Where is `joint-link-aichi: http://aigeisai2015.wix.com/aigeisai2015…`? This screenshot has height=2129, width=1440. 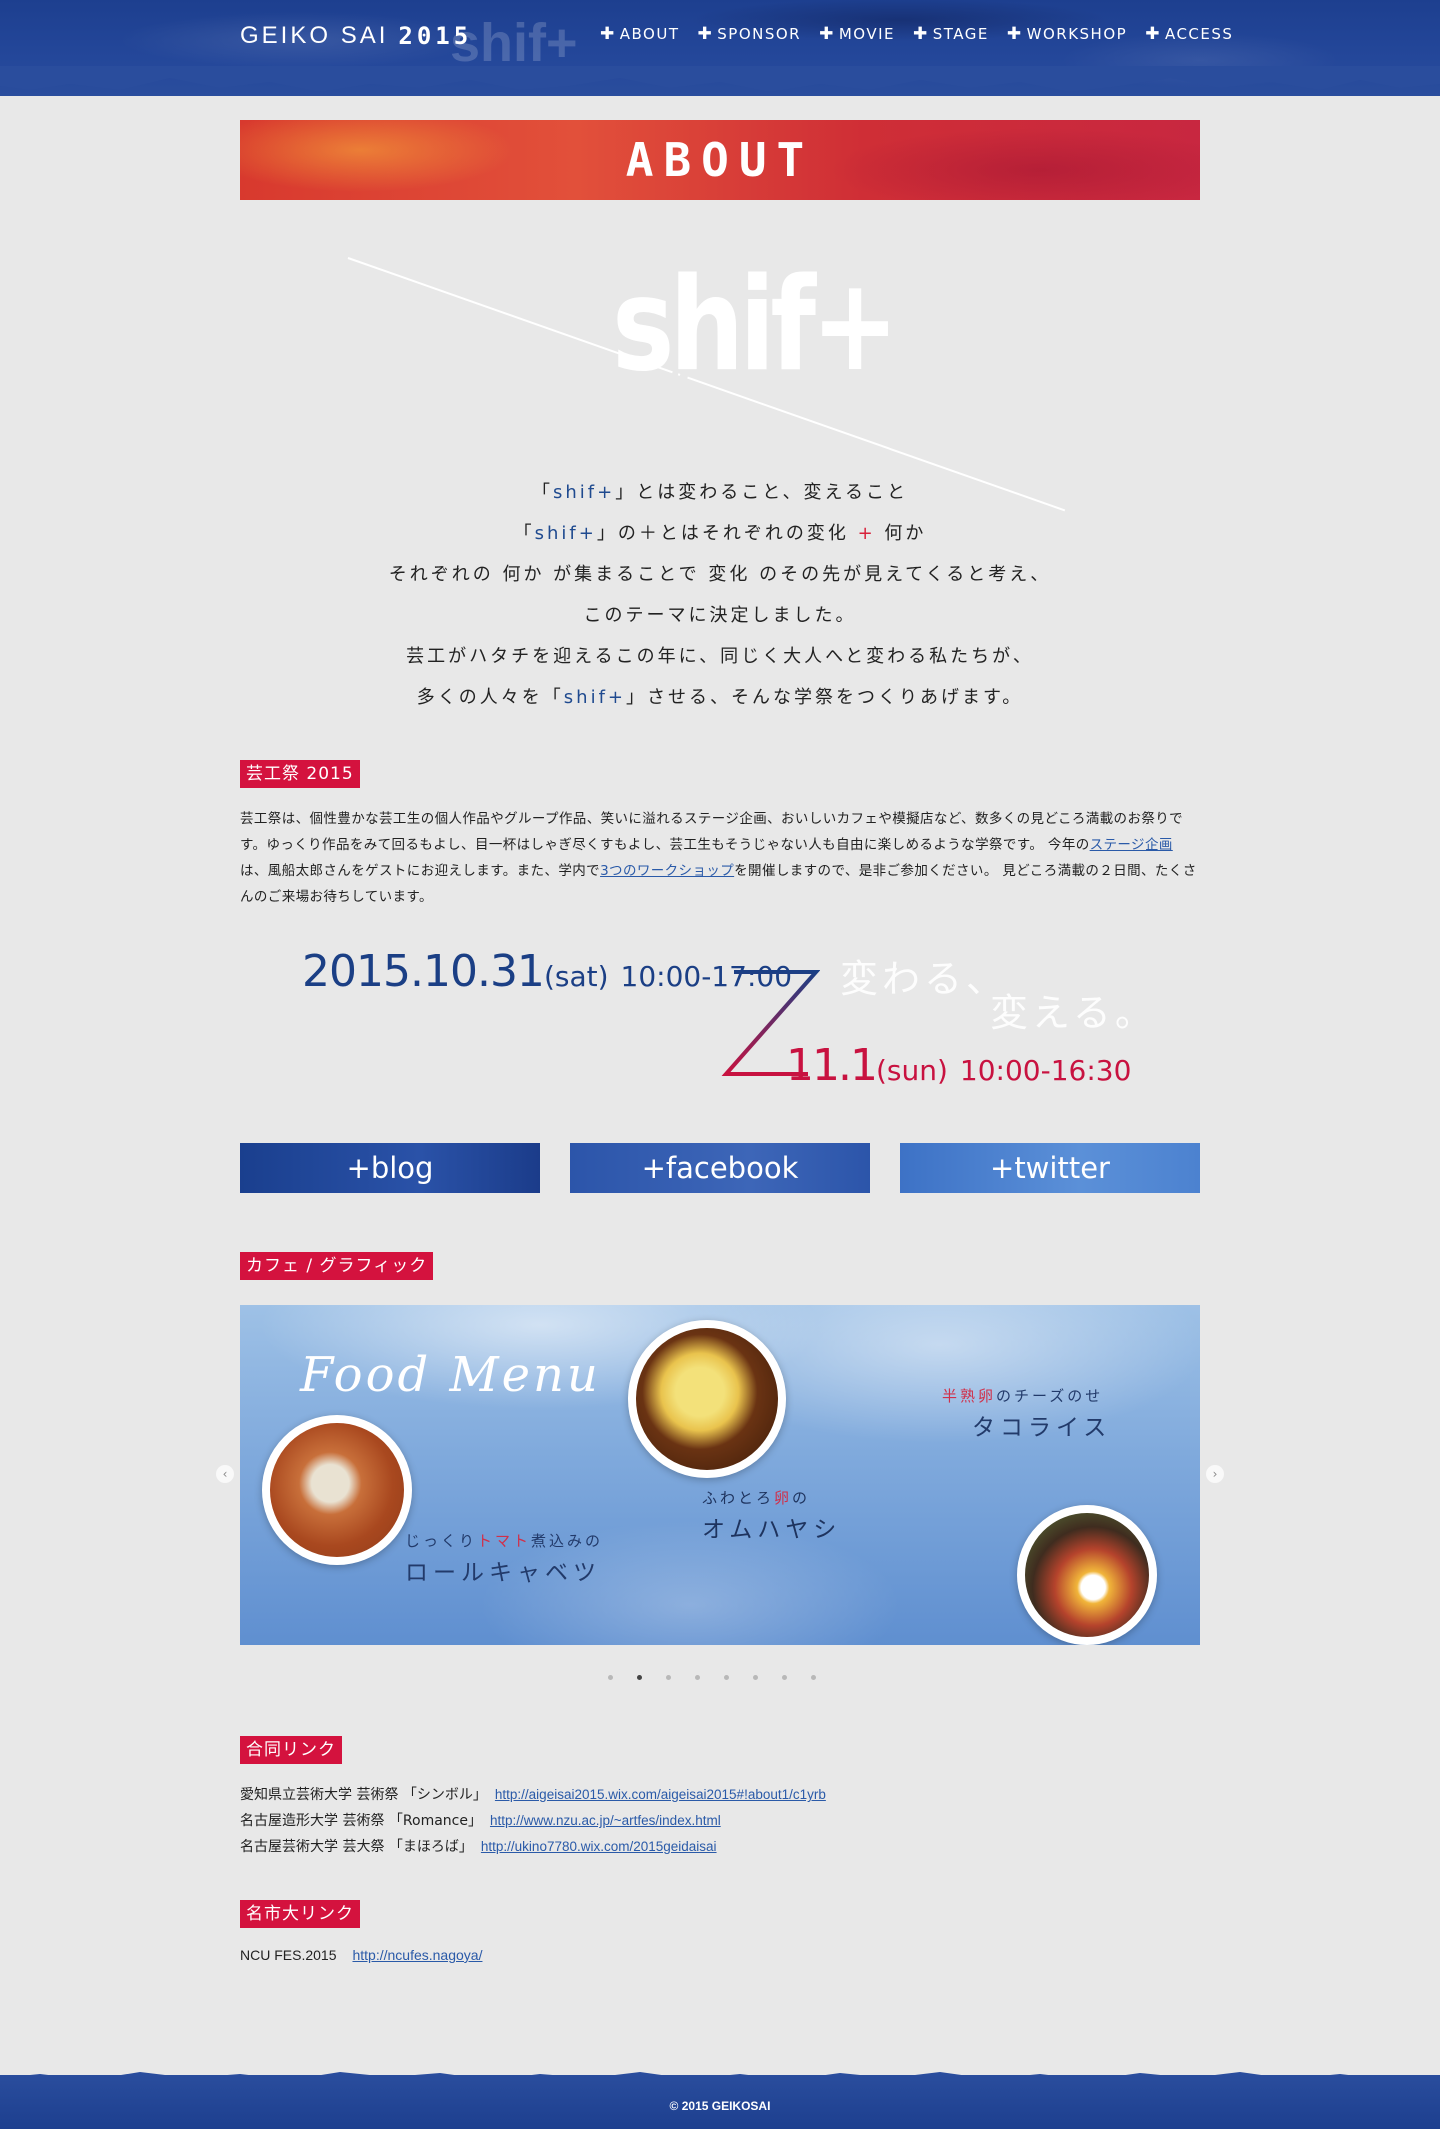 joint-link-aichi: http://aigeisai2015.wix.com/aigeisai2015… is located at coordinates (660, 1795).